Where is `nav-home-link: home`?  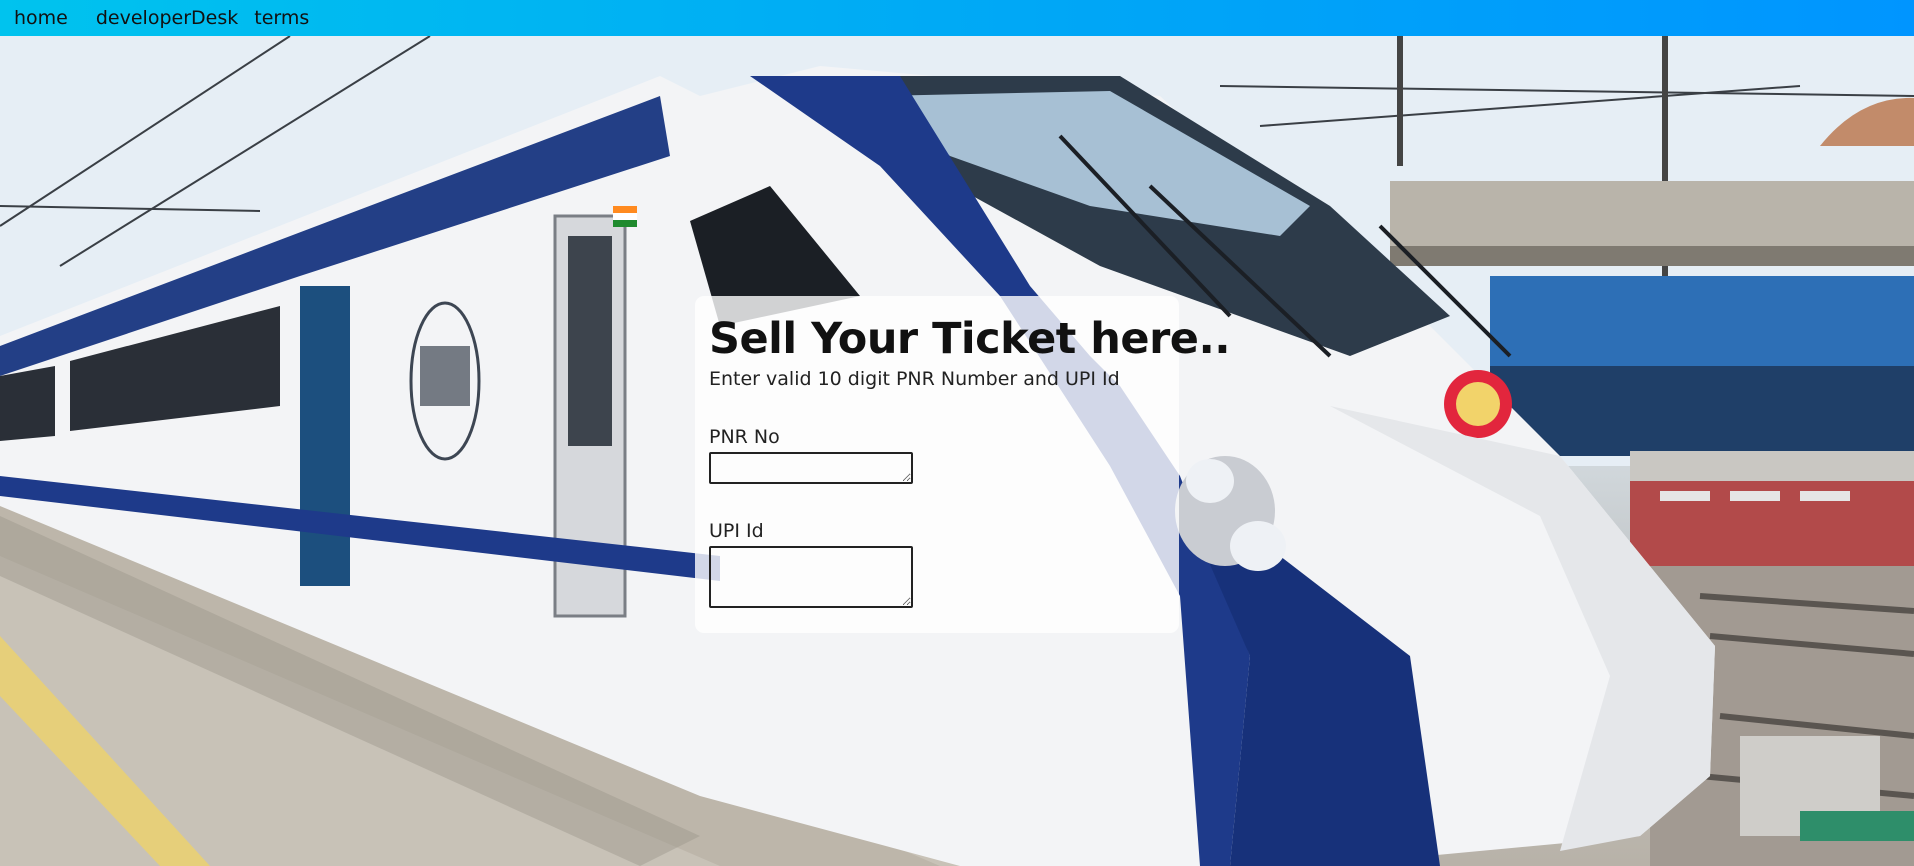
nav-home-link: home is located at coordinates (41, 18).